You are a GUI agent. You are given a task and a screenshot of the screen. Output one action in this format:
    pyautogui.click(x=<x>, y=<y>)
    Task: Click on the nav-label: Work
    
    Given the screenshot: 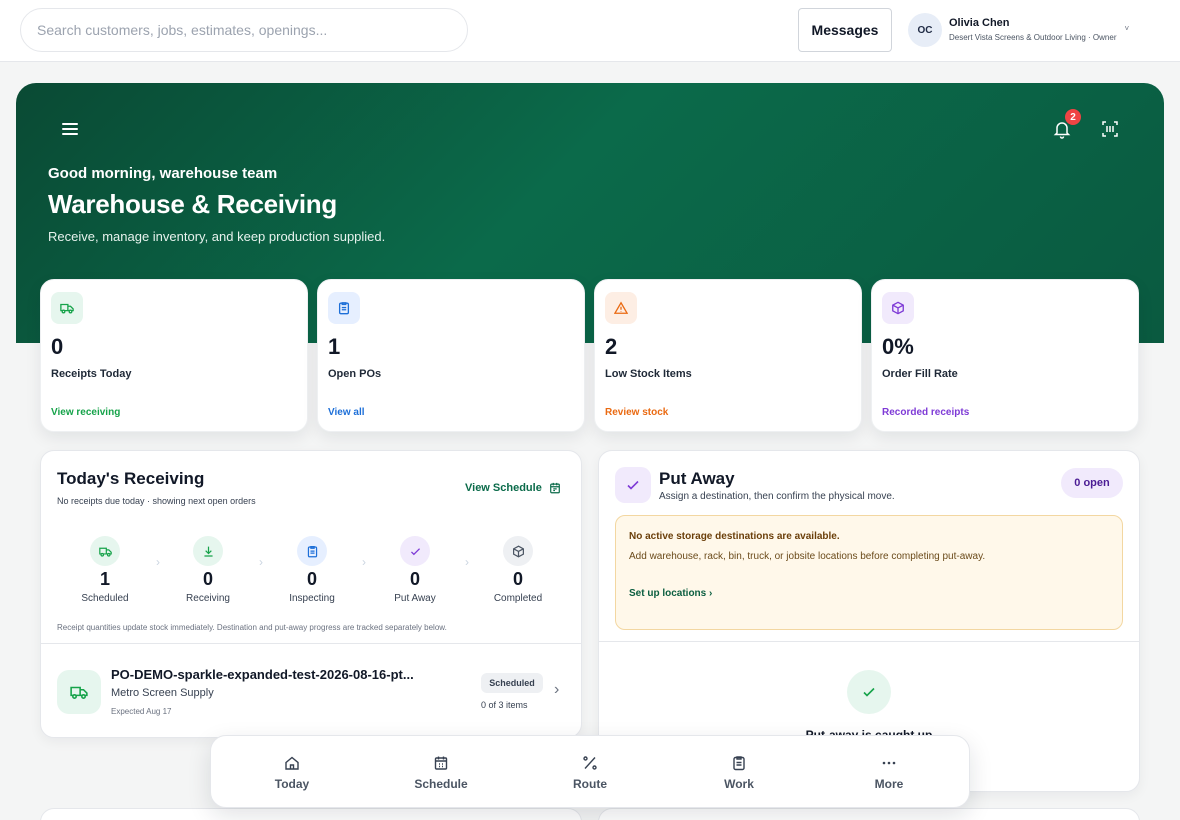 What is the action you would take?
    pyautogui.click(x=739, y=784)
    